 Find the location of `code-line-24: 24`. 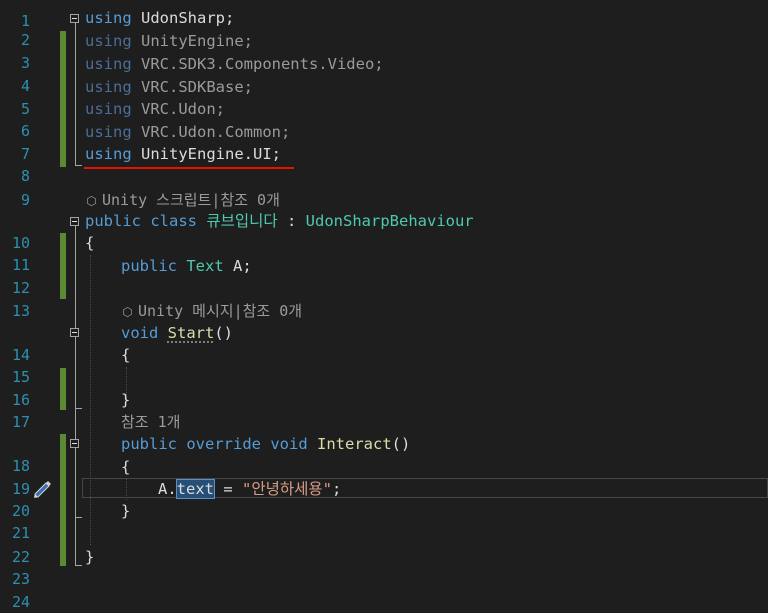

code-line-24: 24 is located at coordinates (384, 590).